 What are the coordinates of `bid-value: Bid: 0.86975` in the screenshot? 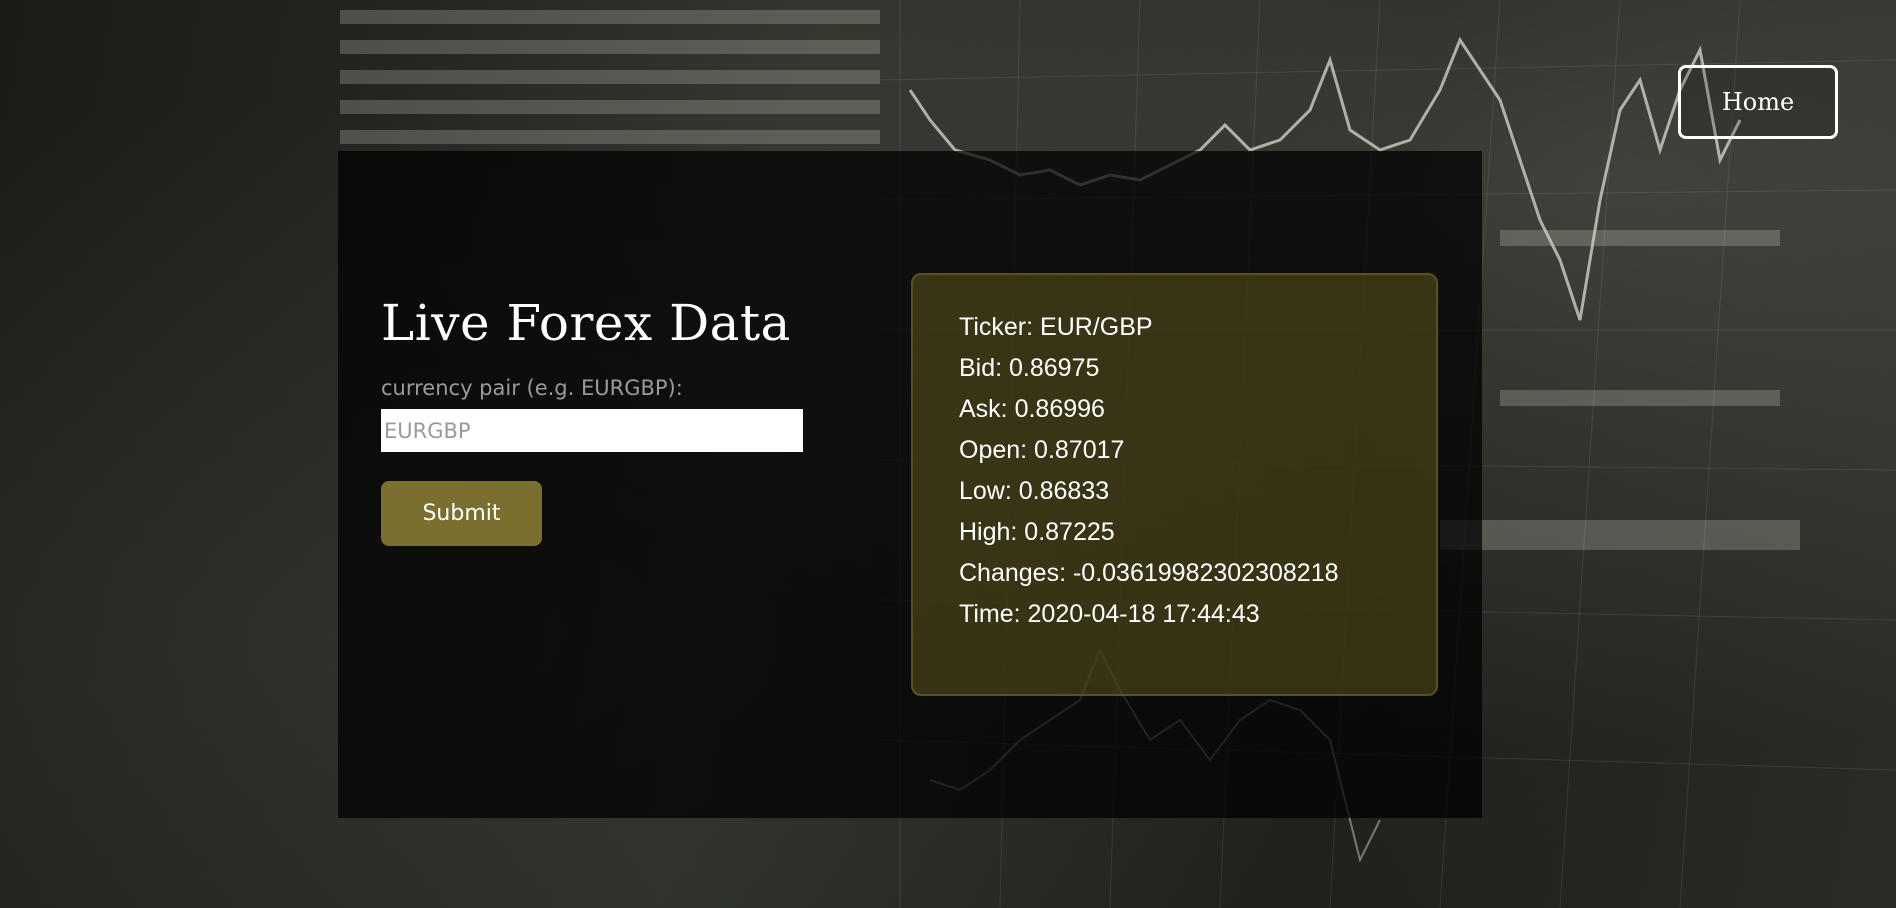 It's located at (1029, 368).